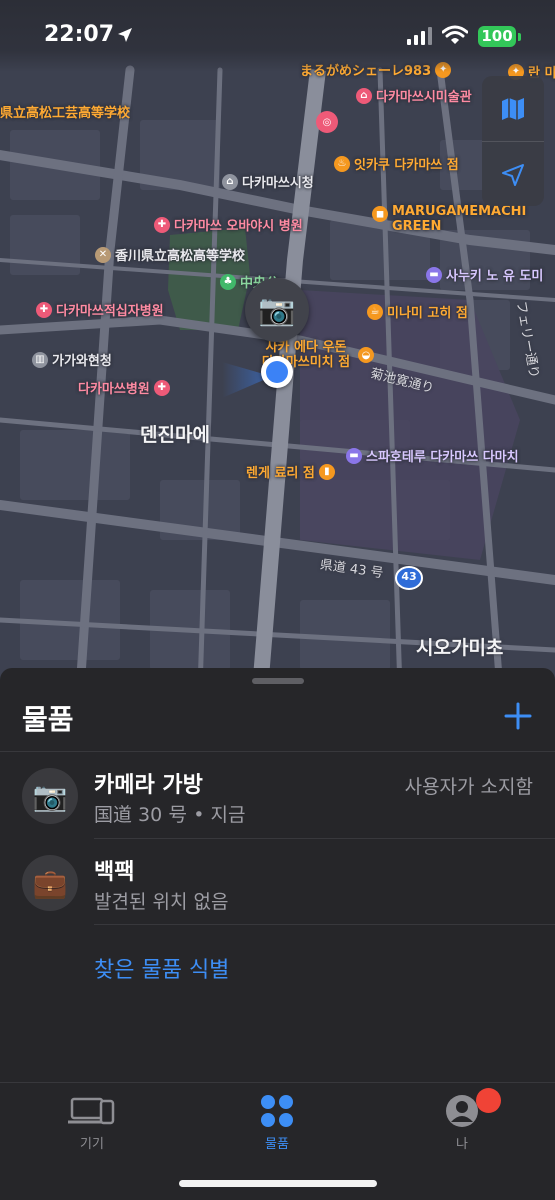  What do you see at coordinates (170, 254) in the screenshot?
I see `poi-high-school: ✕ 香川県立高松高等学校` at bounding box center [170, 254].